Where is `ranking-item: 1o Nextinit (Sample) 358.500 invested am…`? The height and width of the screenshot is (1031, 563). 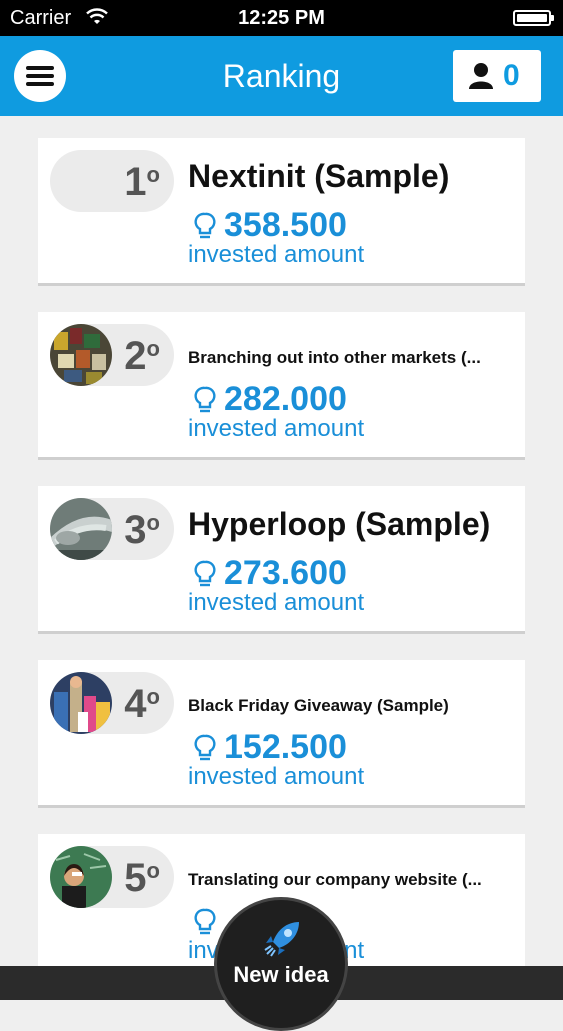
ranking-item: 1o Nextinit (Sample) 358.500 invested am… is located at coordinates (281, 212).